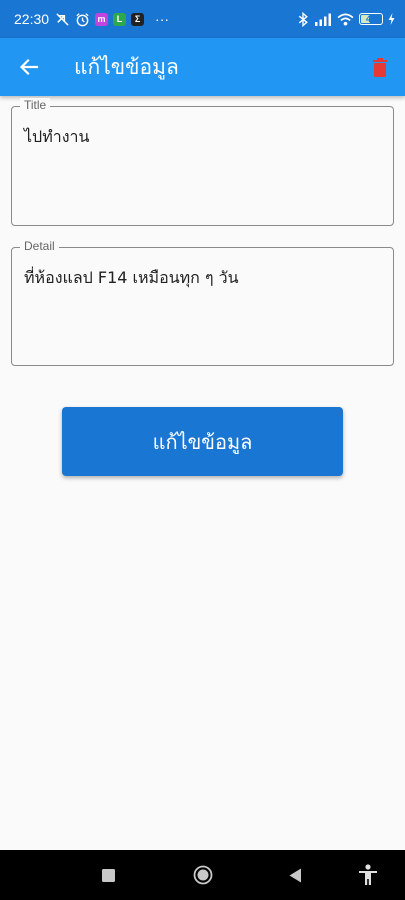  What do you see at coordinates (126, 66) in the screenshot?
I see `page-title: แก้ไขข้อมูล` at bounding box center [126, 66].